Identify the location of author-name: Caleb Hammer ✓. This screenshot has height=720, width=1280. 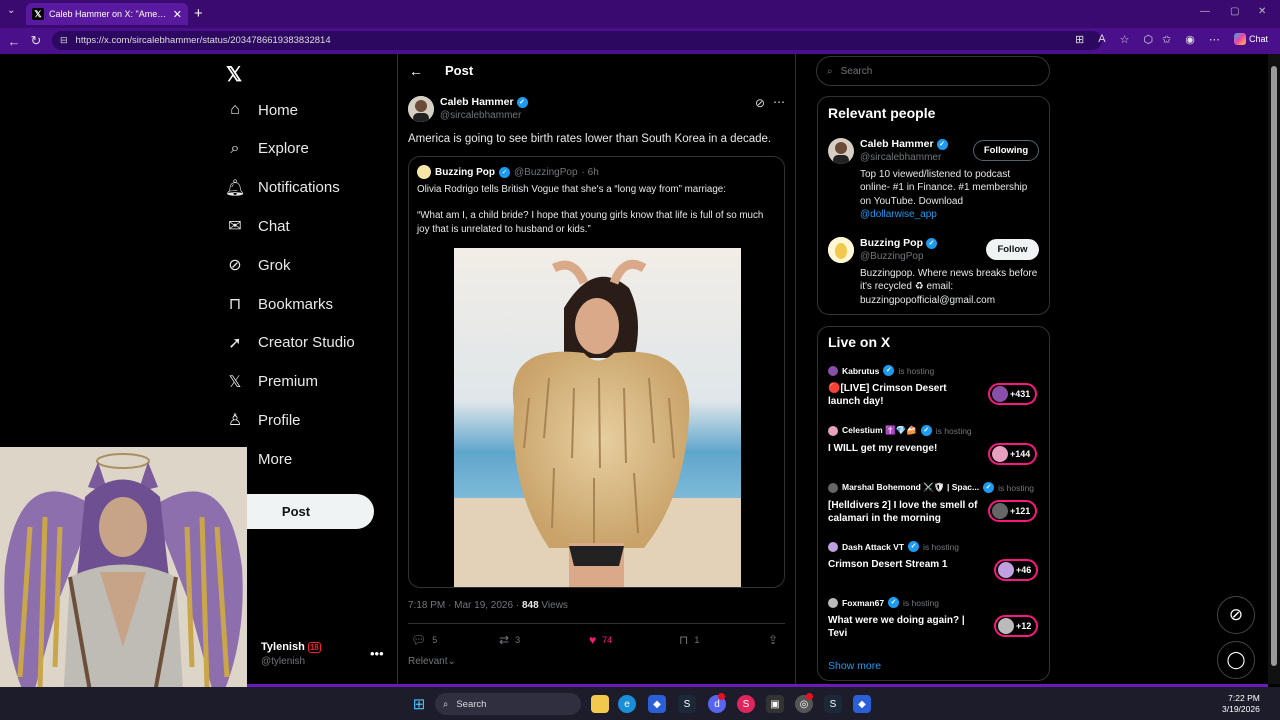
(484, 102).